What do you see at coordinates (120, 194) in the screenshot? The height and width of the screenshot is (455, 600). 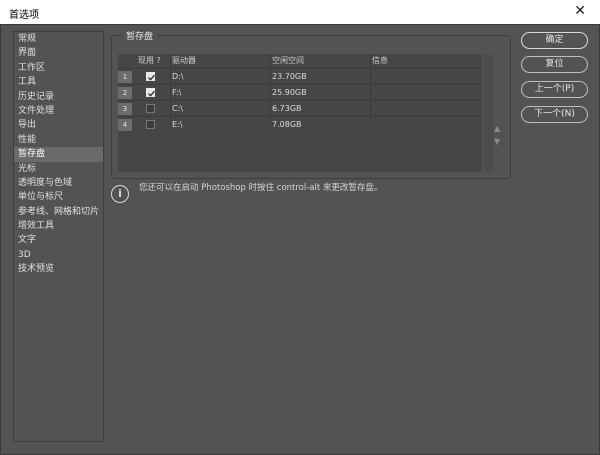 I see `info-icon: i` at bounding box center [120, 194].